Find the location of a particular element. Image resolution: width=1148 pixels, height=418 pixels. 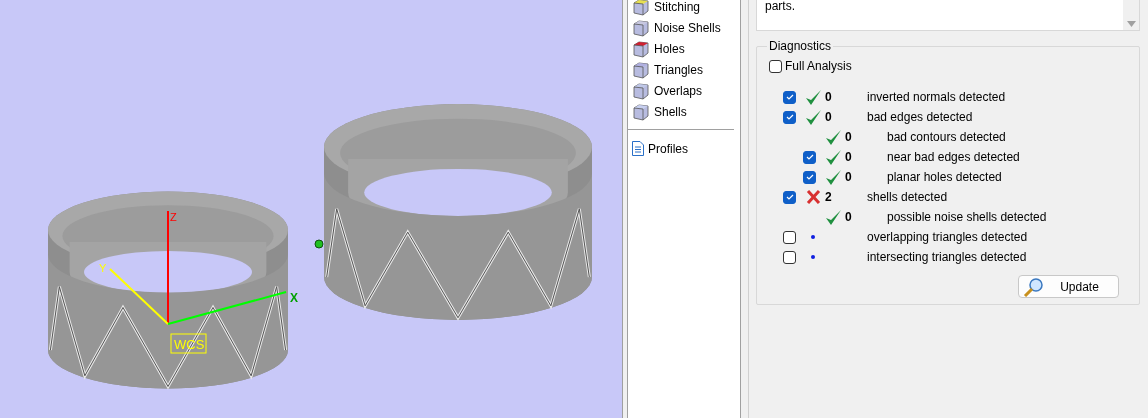

sidebar-item: Shells is located at coordinates (670, 111).